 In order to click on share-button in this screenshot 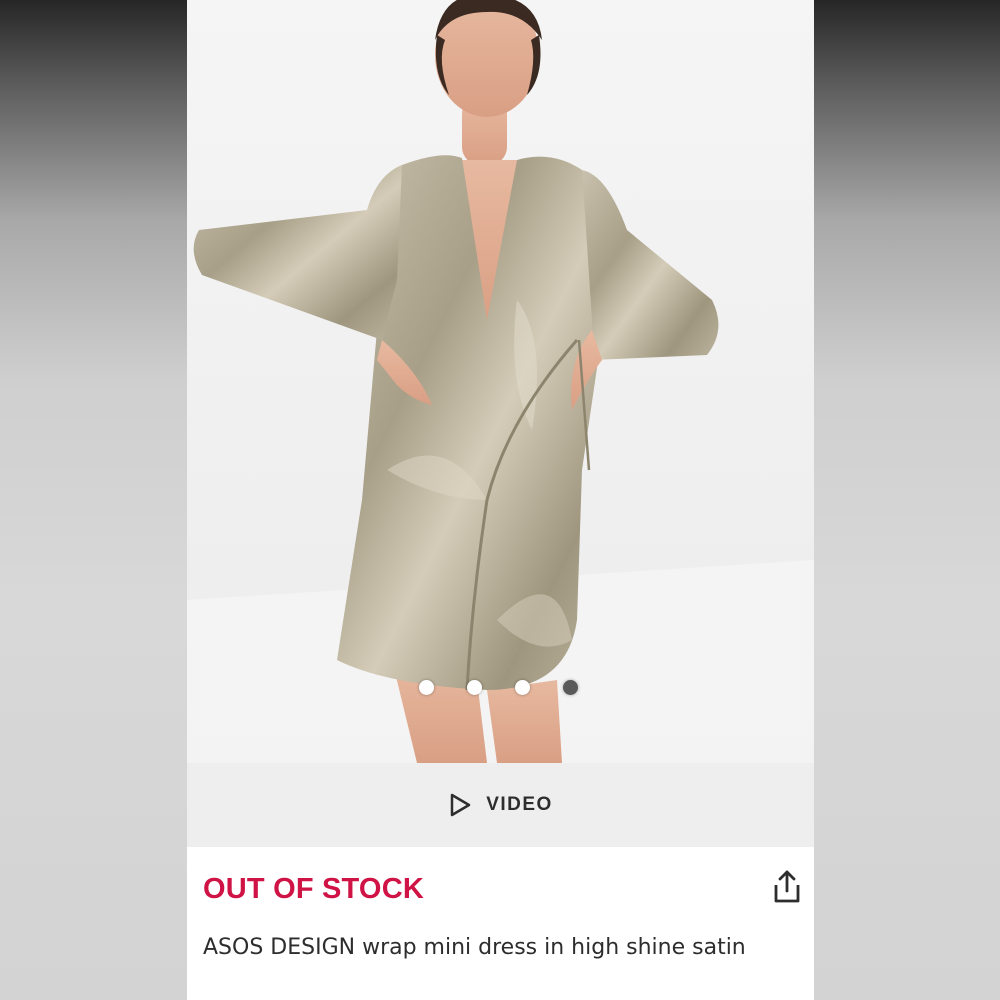, I will do `click(787, 887)`.